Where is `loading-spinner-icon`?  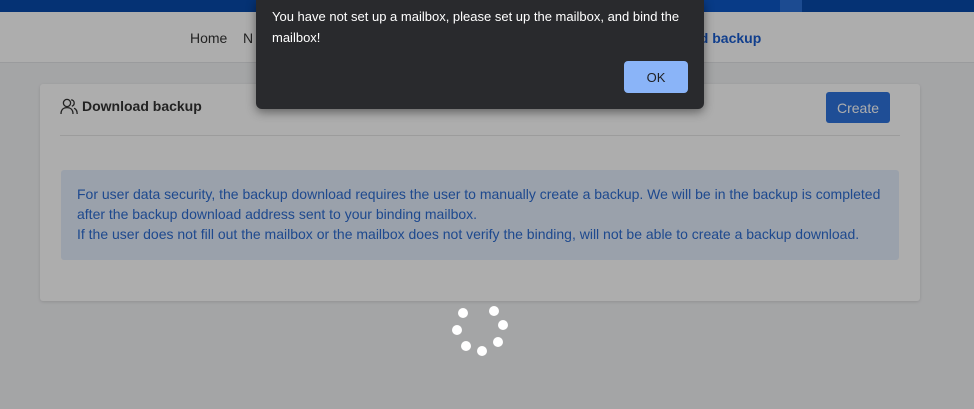 loading-spinner-icon is located at coordinates (481, 331).